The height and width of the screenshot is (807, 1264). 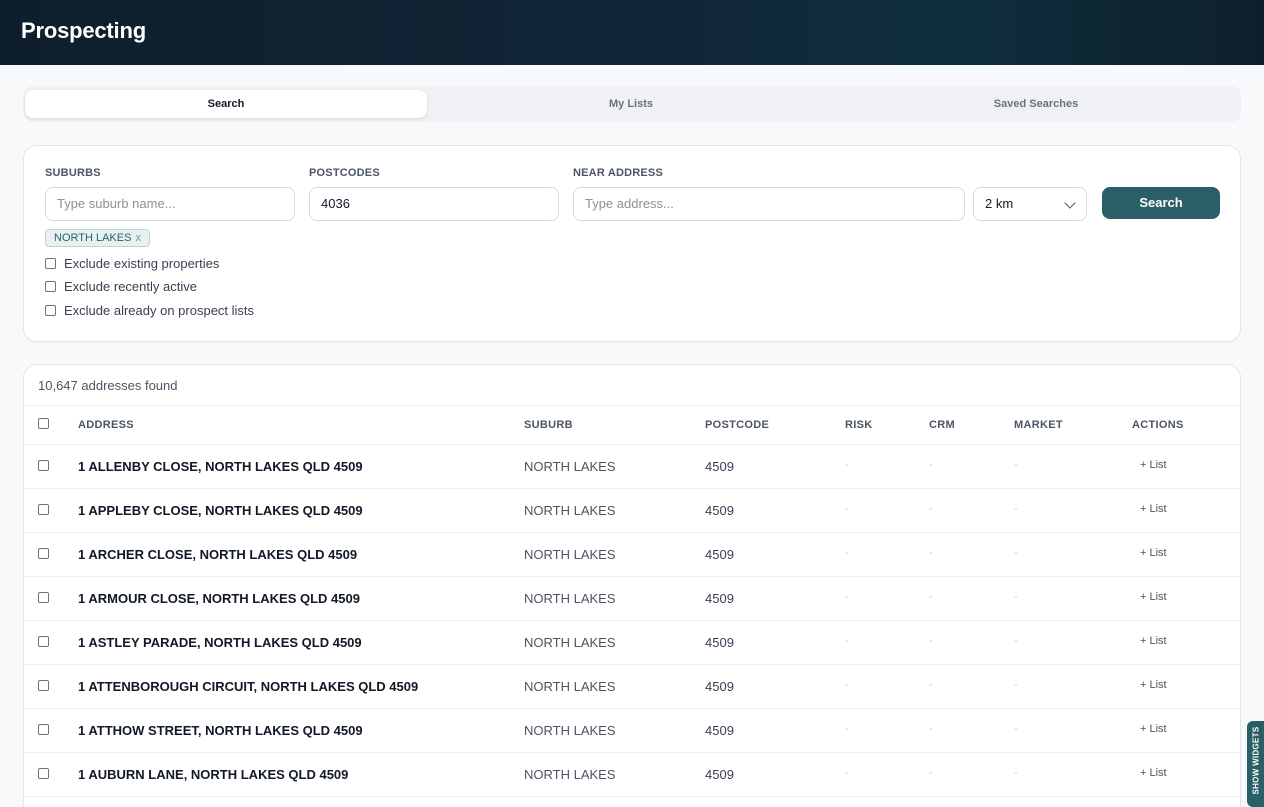 What do you see at coordinates (220, 510) in the screenshot?
I see `row-address: 1 APPLEBY CLOSE, NORTH LAKES QLD 4509` at bounding box center [220, 510].